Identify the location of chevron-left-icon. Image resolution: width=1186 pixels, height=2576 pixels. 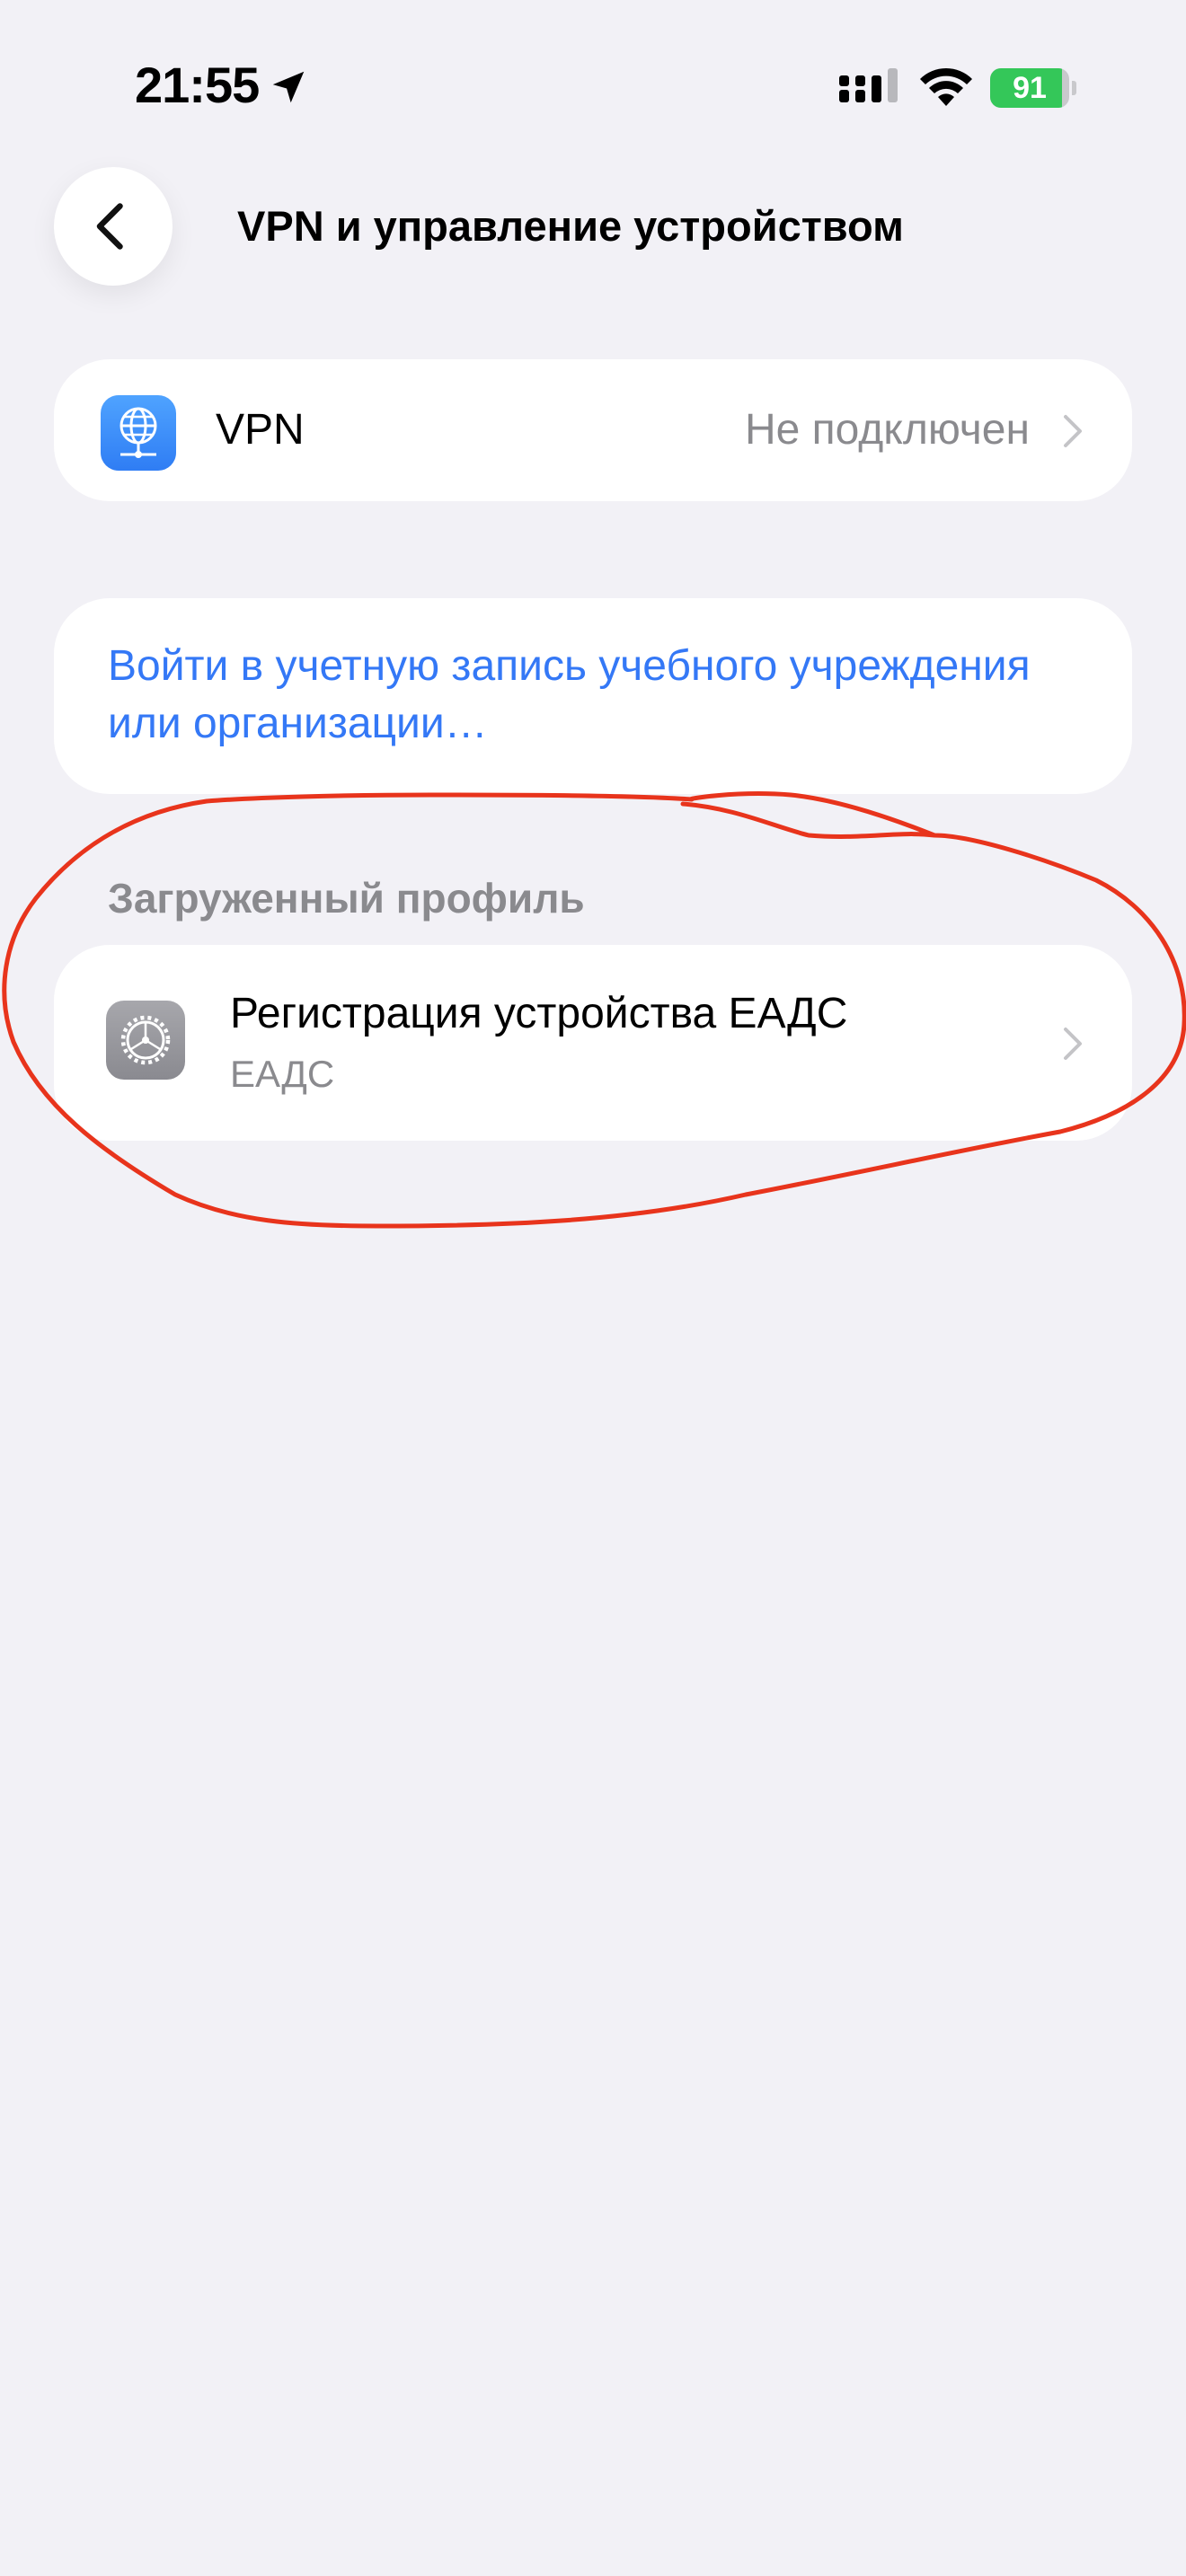
(109, 226).